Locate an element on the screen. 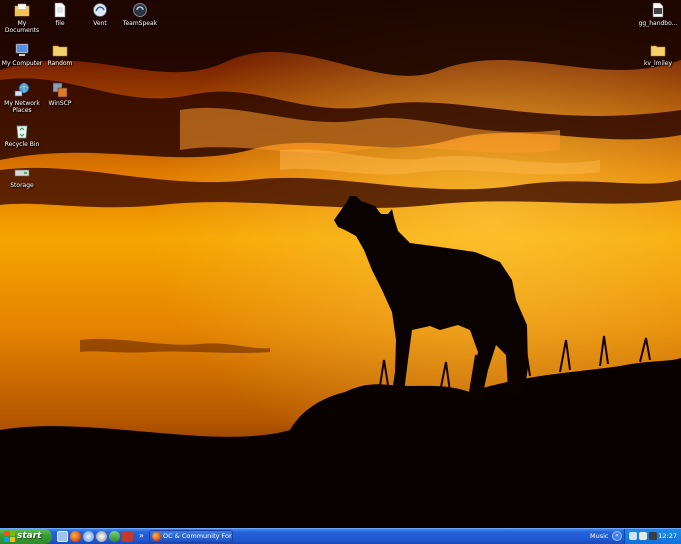 This screenshot has width=681, height=544. desktop-icon-label: Vent is located at coordinates (100, 23).